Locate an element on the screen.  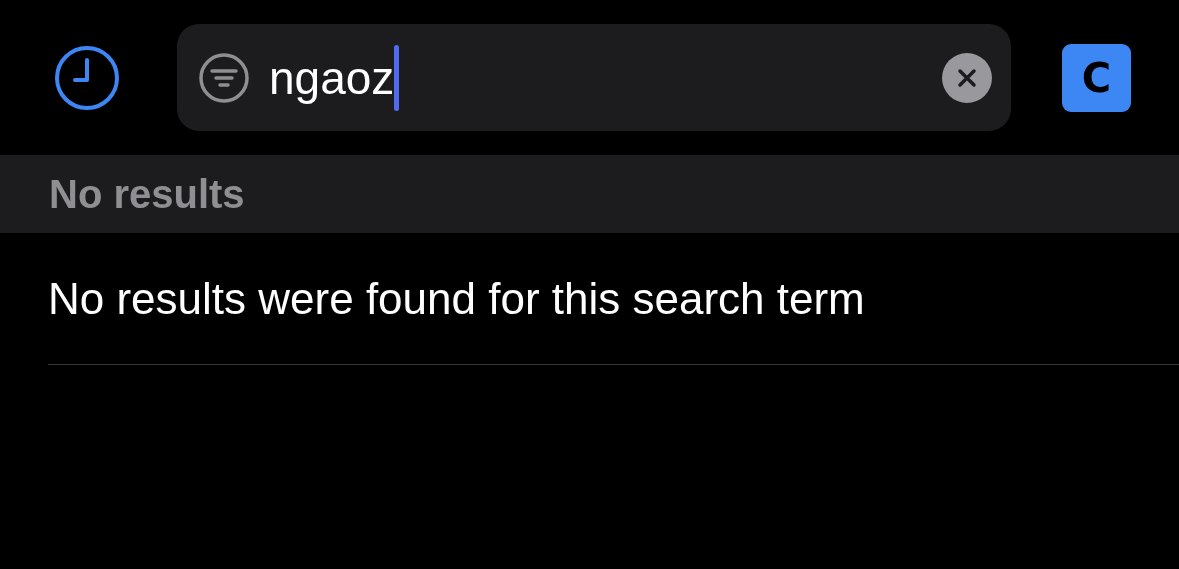
section-title: No results is located at coordinates (147, 194).